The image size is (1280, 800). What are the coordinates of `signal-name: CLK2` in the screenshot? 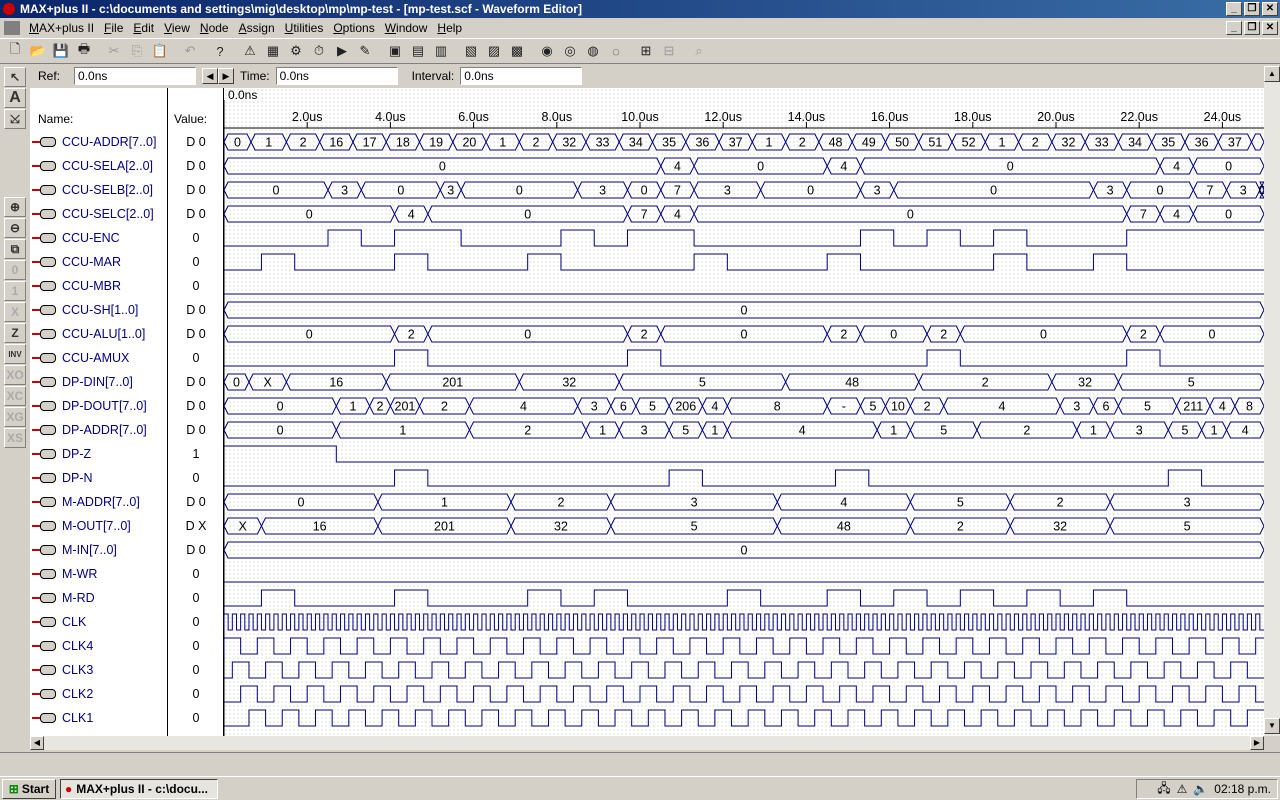 It's located at (77, 694).